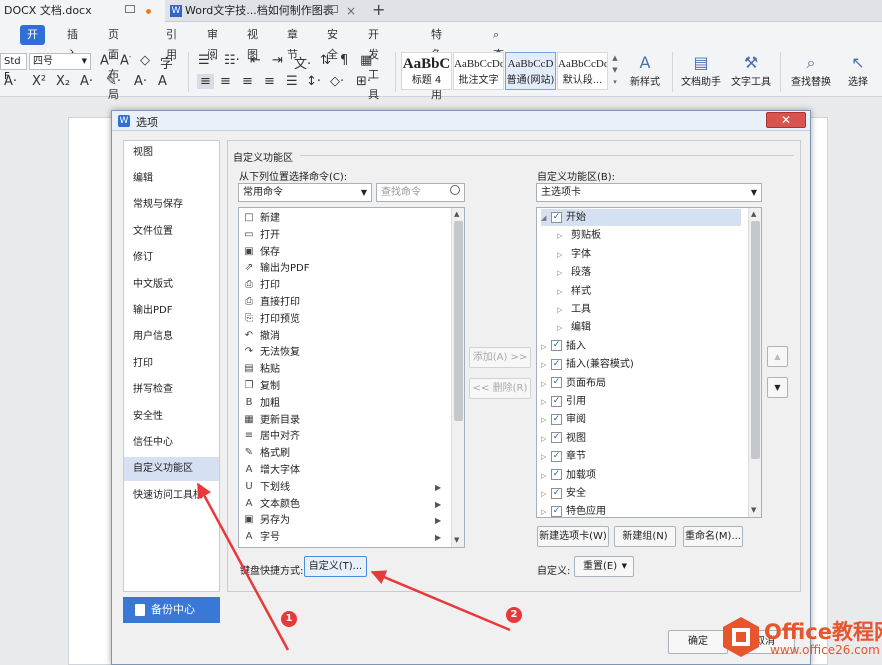 Image resolution: width=882 pixels, height=665 pixels. Describe the element at coordinates (458, 321) in the screenshot. I see `scroll-thumb` at that location.